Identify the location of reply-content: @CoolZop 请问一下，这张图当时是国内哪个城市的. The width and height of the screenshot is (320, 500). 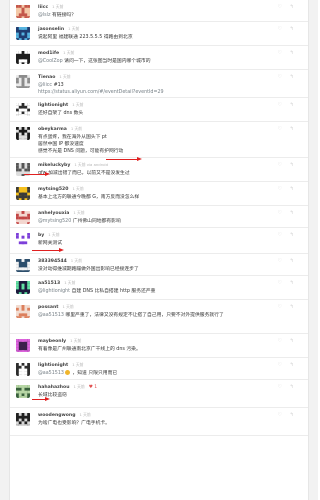
(158, 61).